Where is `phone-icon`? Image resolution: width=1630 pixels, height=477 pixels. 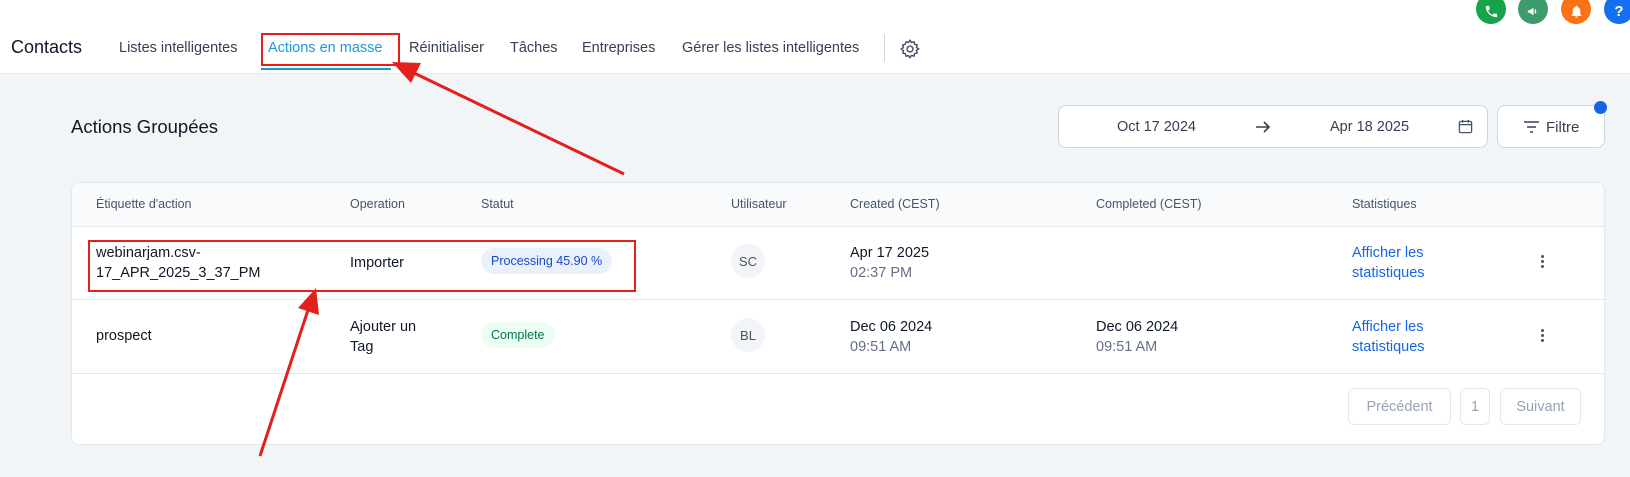 phone-icon is located at coordinates (1491, 11).